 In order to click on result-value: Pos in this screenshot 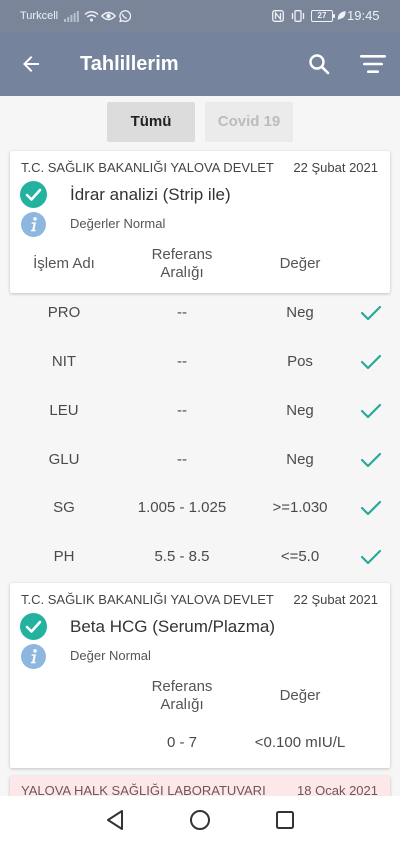, I will do `click(300, 361)`.